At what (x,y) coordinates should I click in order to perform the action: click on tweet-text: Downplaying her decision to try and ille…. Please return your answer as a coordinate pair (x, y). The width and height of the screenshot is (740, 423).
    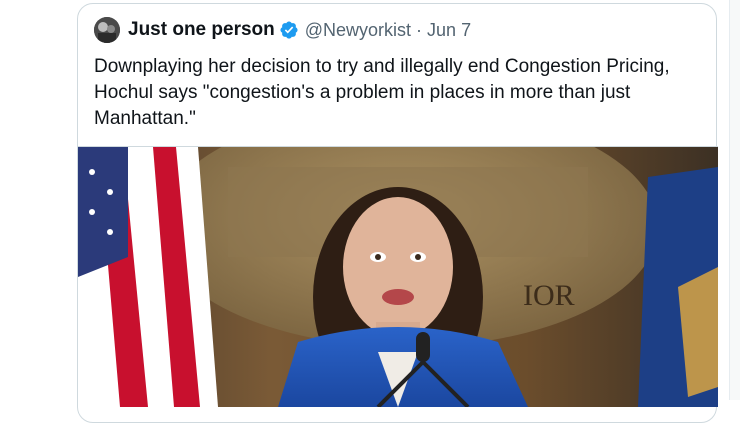
    Looking at the image, I should click on (382, 92).